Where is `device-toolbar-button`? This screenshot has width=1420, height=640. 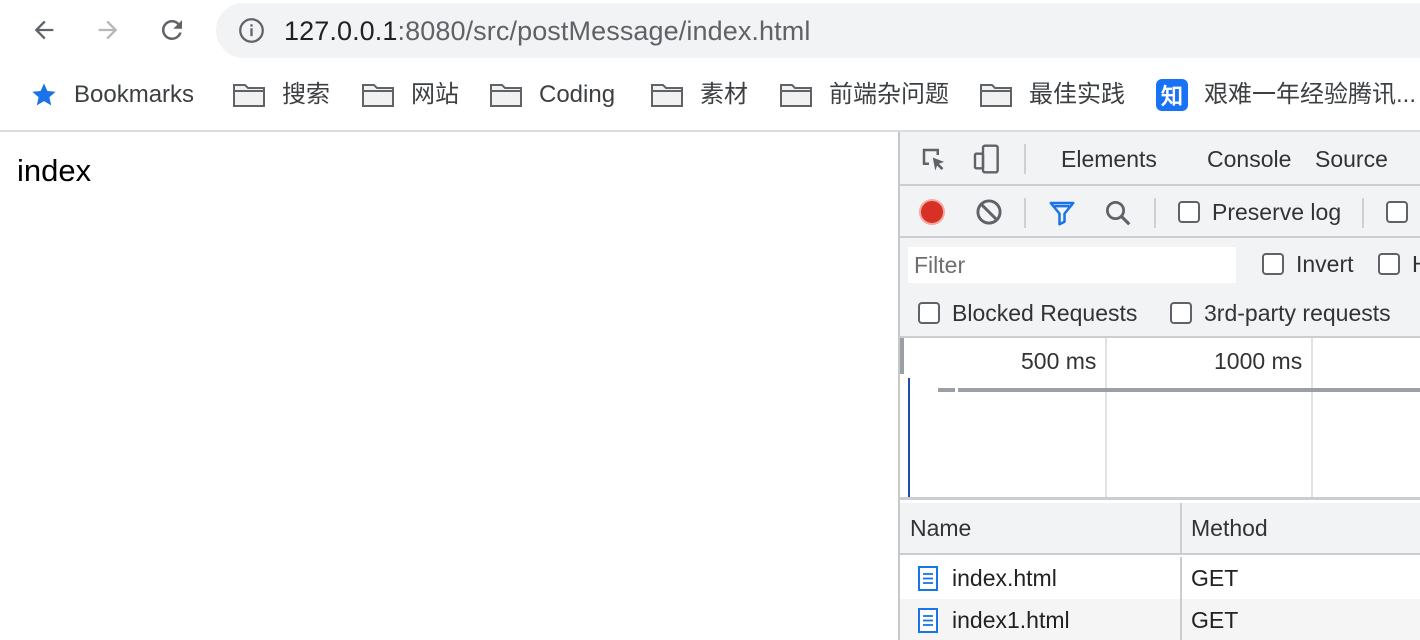 device-toolbar-button is located at coordinates (987, 159).